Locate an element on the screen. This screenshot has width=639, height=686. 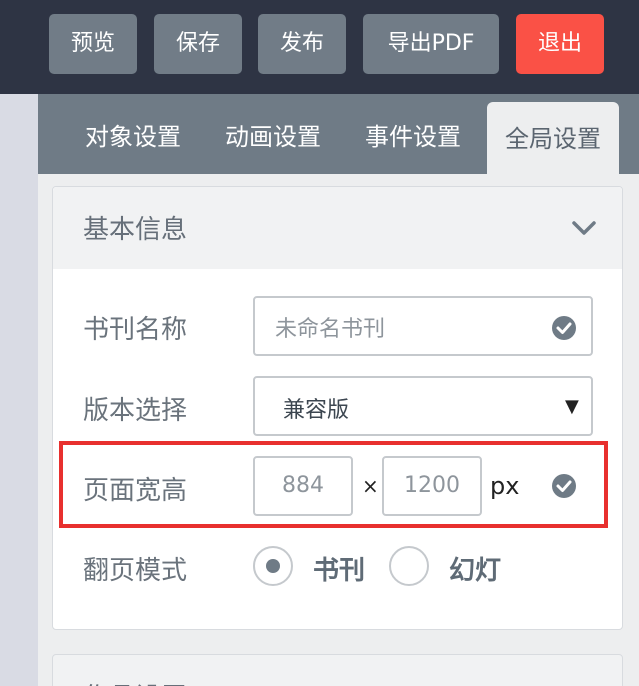
book-name-placeholder: 未命名书刊 is located at coordinates (330, 329).